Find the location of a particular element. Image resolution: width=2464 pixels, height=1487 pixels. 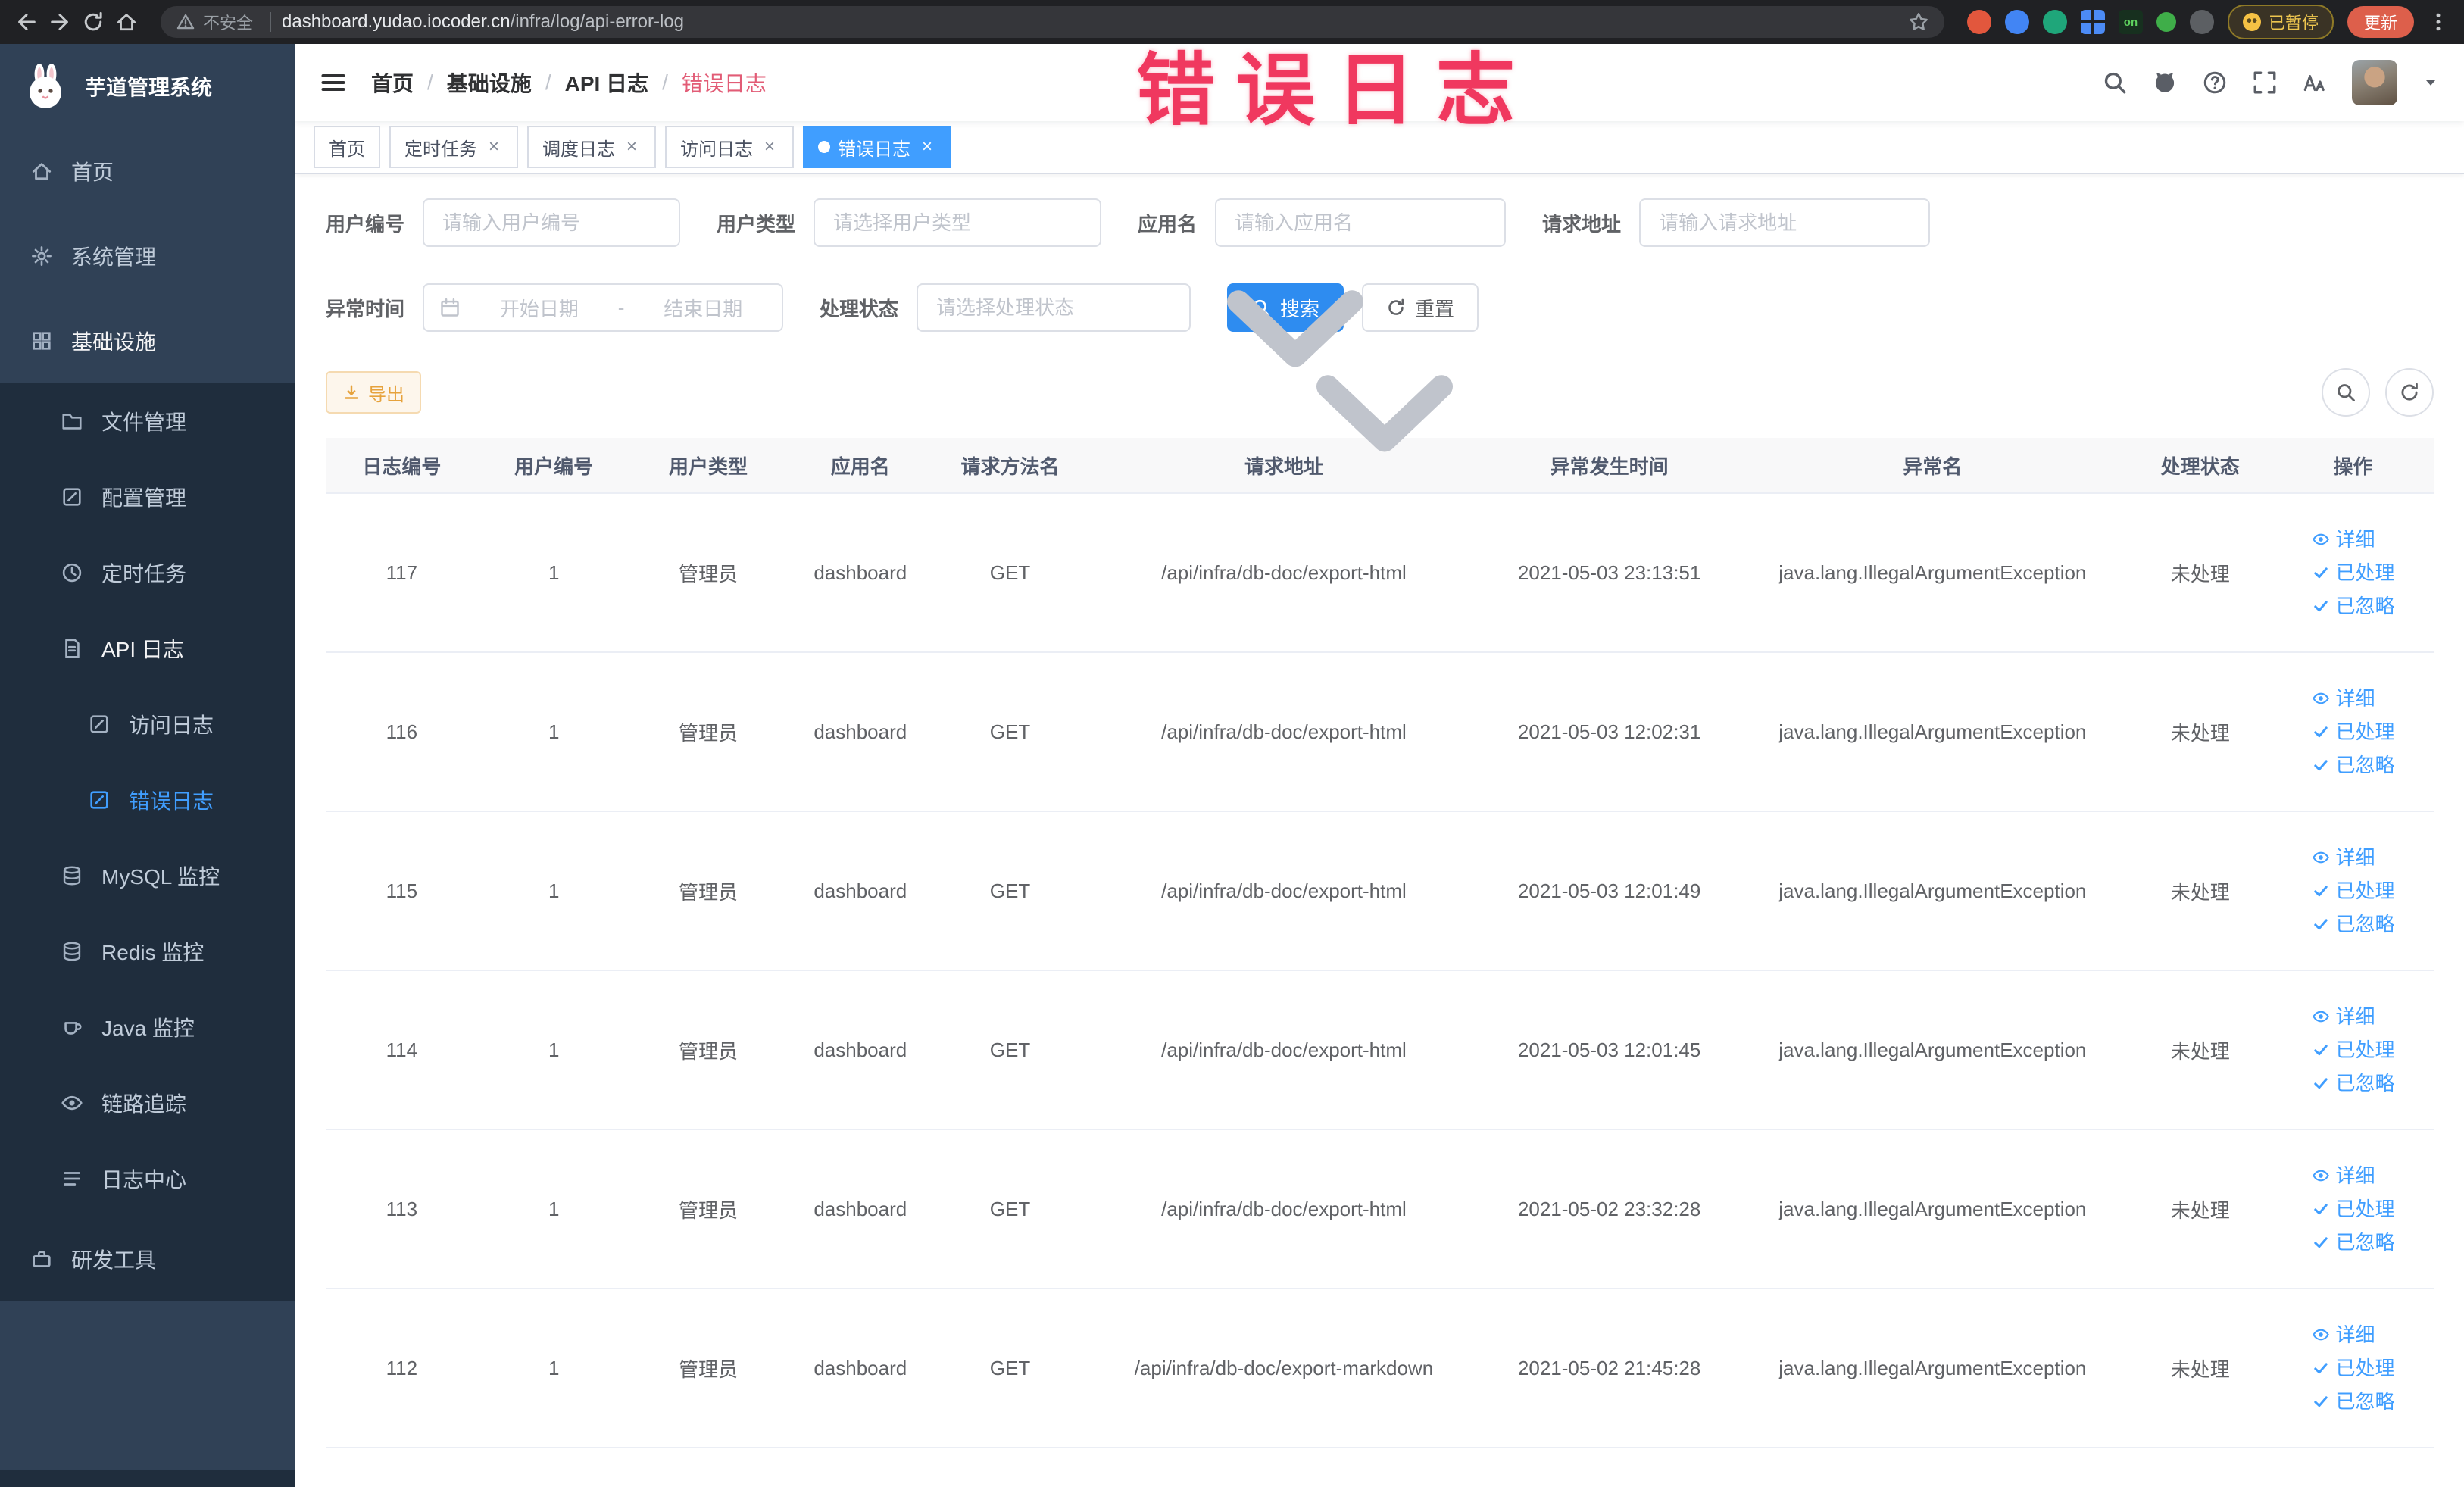

cell-status: 未处理 is located at coordinates (2200, 1050).